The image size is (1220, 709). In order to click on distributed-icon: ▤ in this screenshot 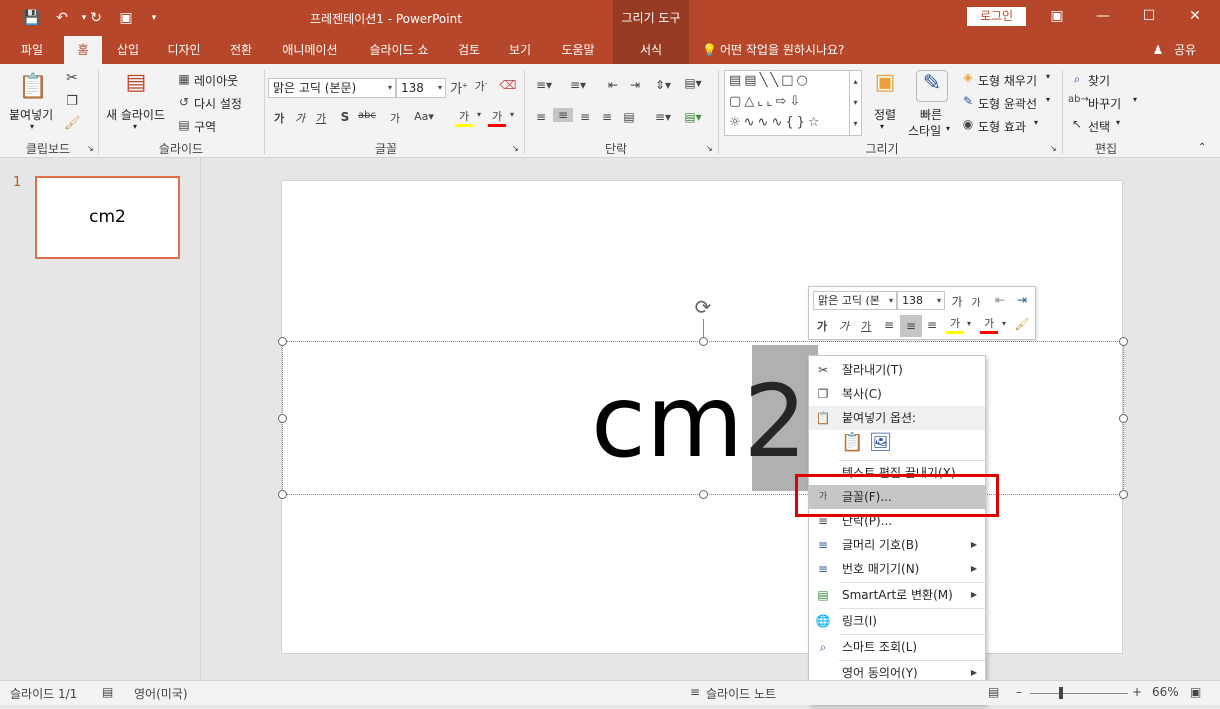, I will do `click(629, 117)`.